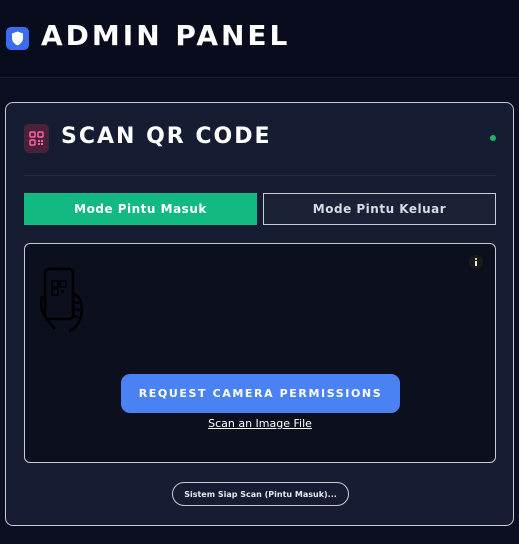 The width and height of the screenshot is (519, 544). I want to click on phone-scan-icon, so click(64, 301).